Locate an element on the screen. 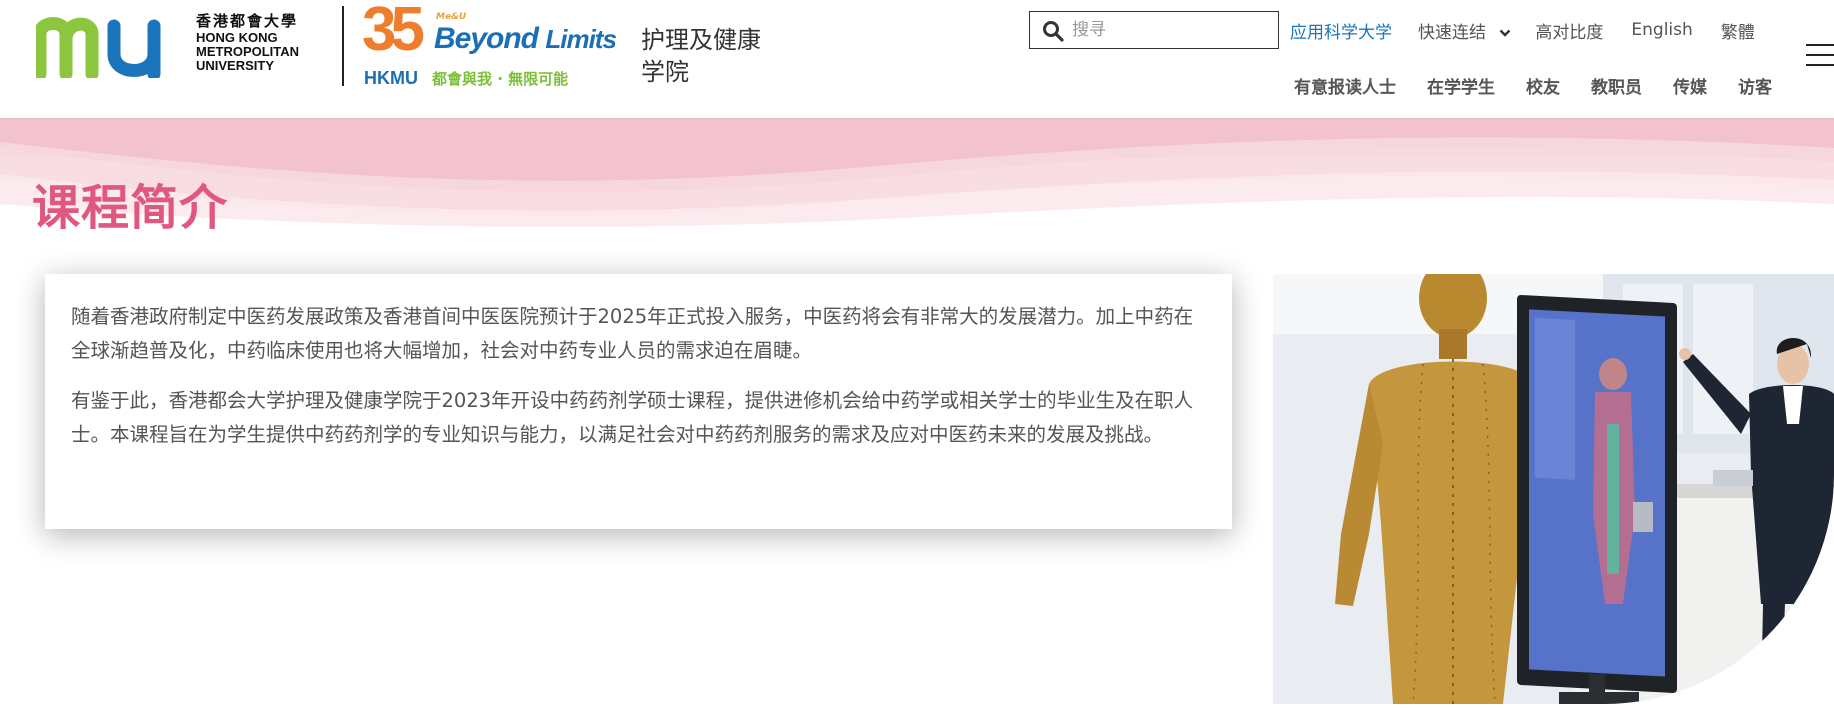 Image resolution: width=1834 pixels, height=708 pixels. anniversary-hkmu: HKMU is located at coordinates (391, 78).